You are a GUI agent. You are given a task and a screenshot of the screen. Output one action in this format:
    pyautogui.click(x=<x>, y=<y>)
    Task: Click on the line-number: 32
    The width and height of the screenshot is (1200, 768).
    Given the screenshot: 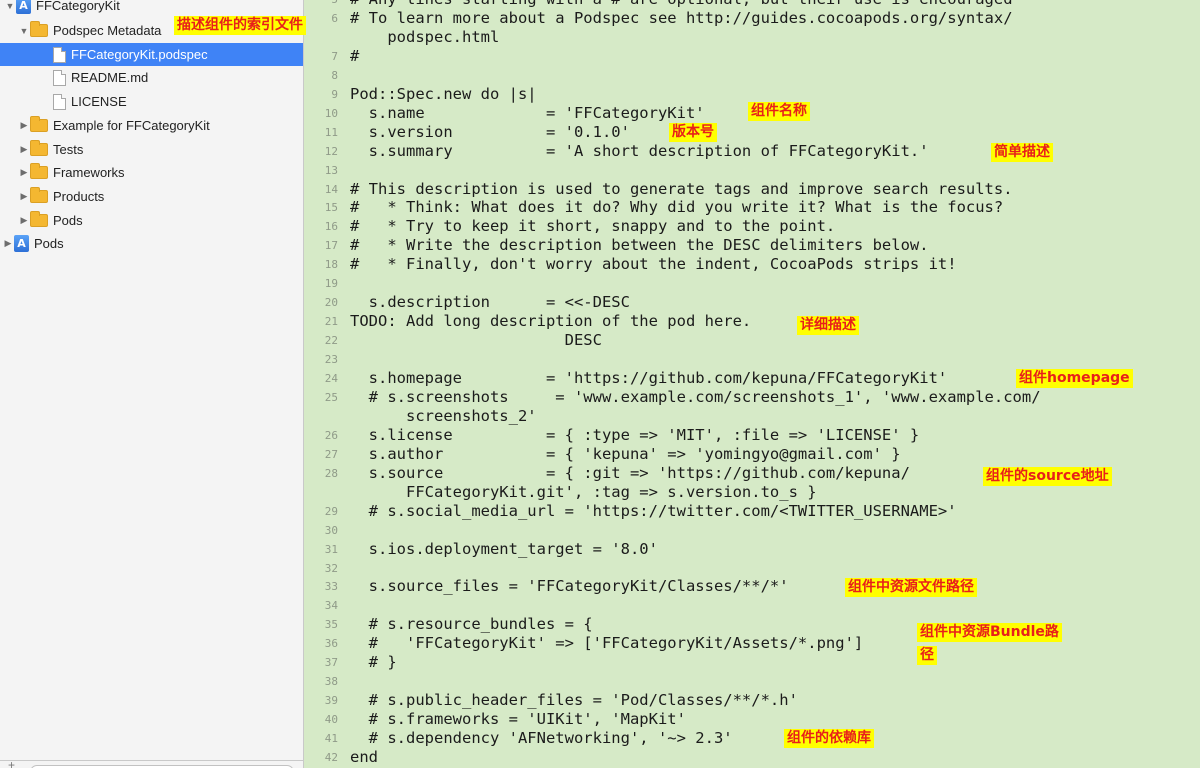 What is the action you would take?
    pyautogui.click(x=331, y=568)
    